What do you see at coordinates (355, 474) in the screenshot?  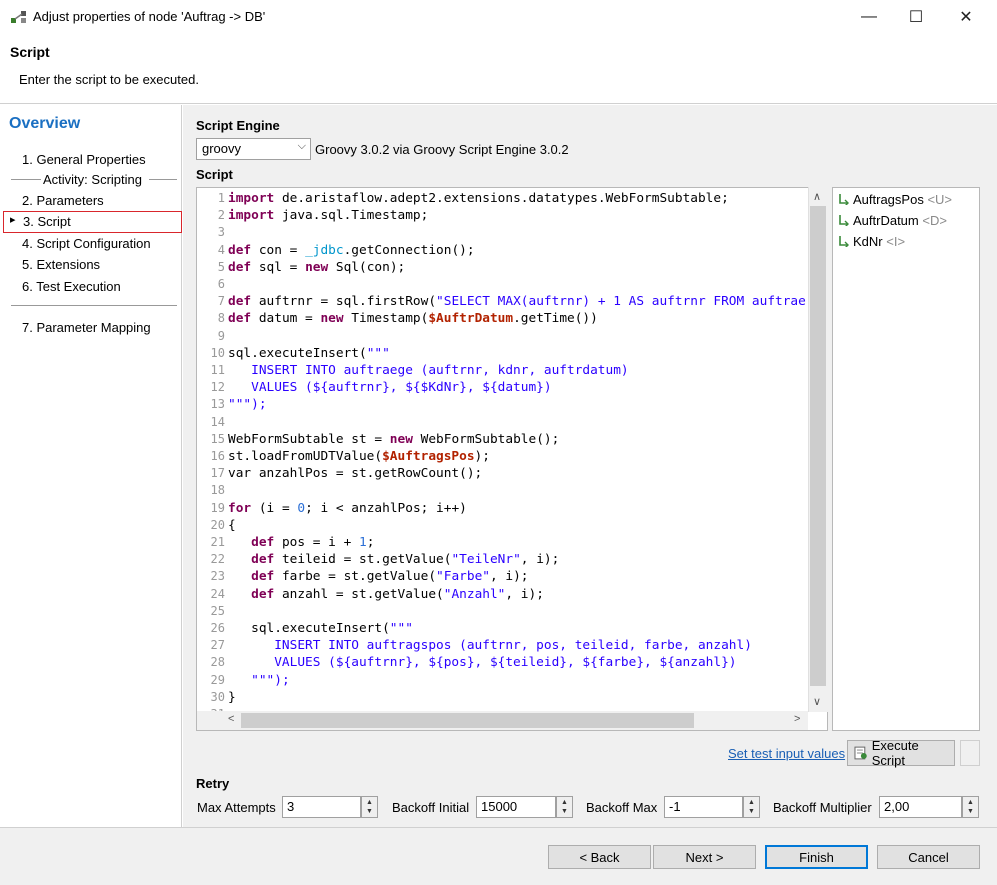 I see `code-line: var anzahlPos = st.getRowCount();` at bounding box center [355, 474].